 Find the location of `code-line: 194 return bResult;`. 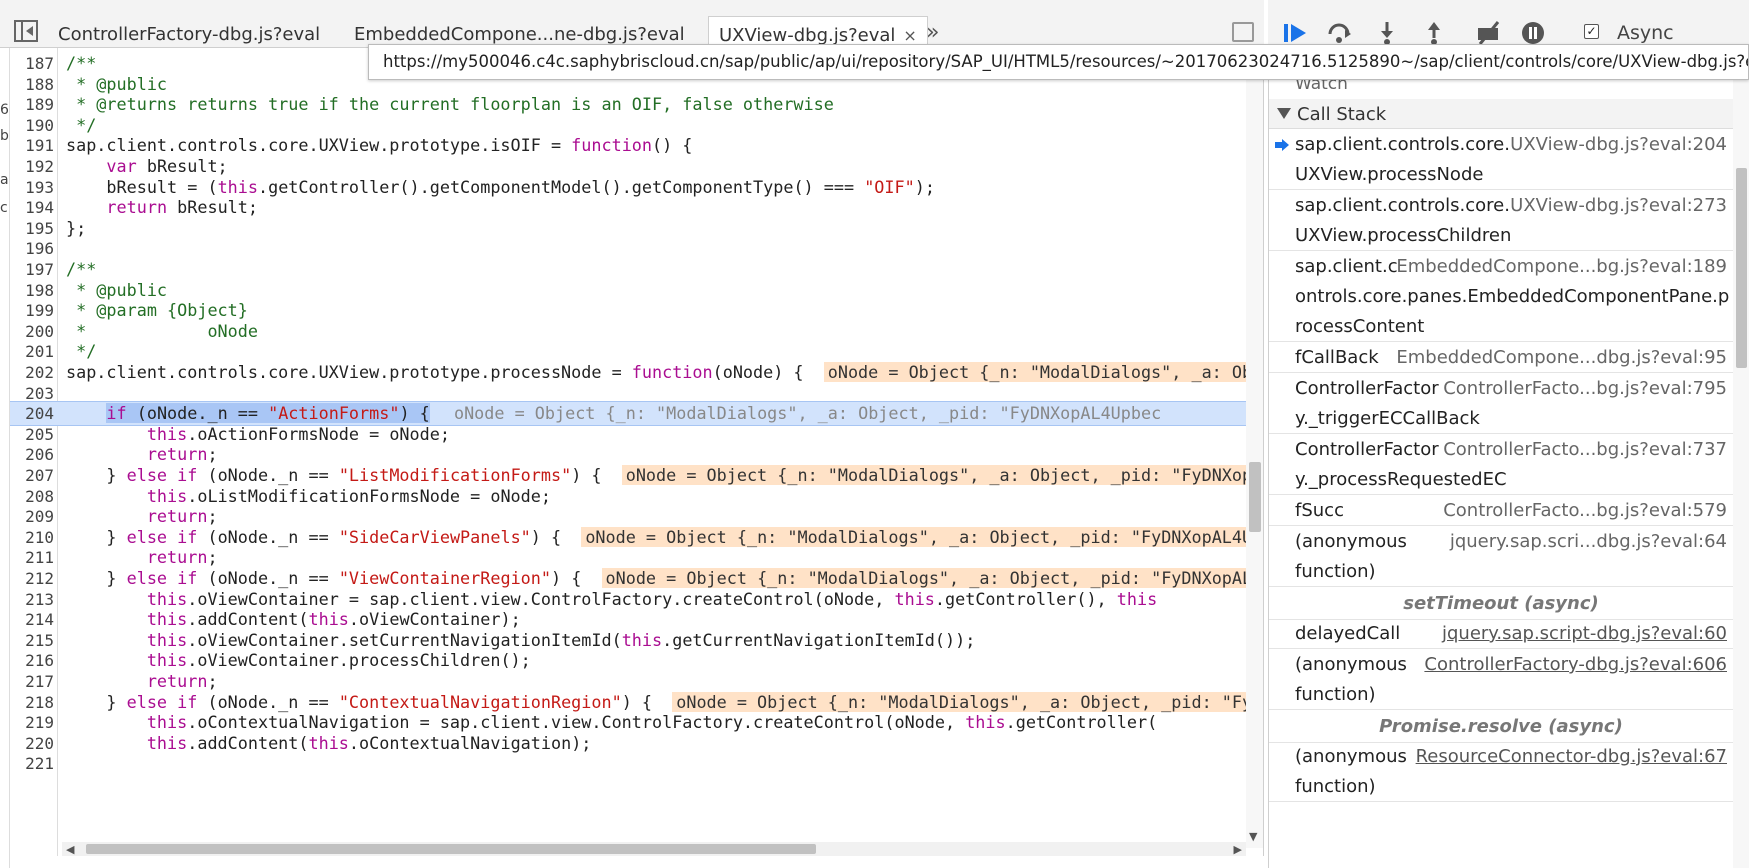

code-line: 194 return bResult; is located at coordinates (636, 207).